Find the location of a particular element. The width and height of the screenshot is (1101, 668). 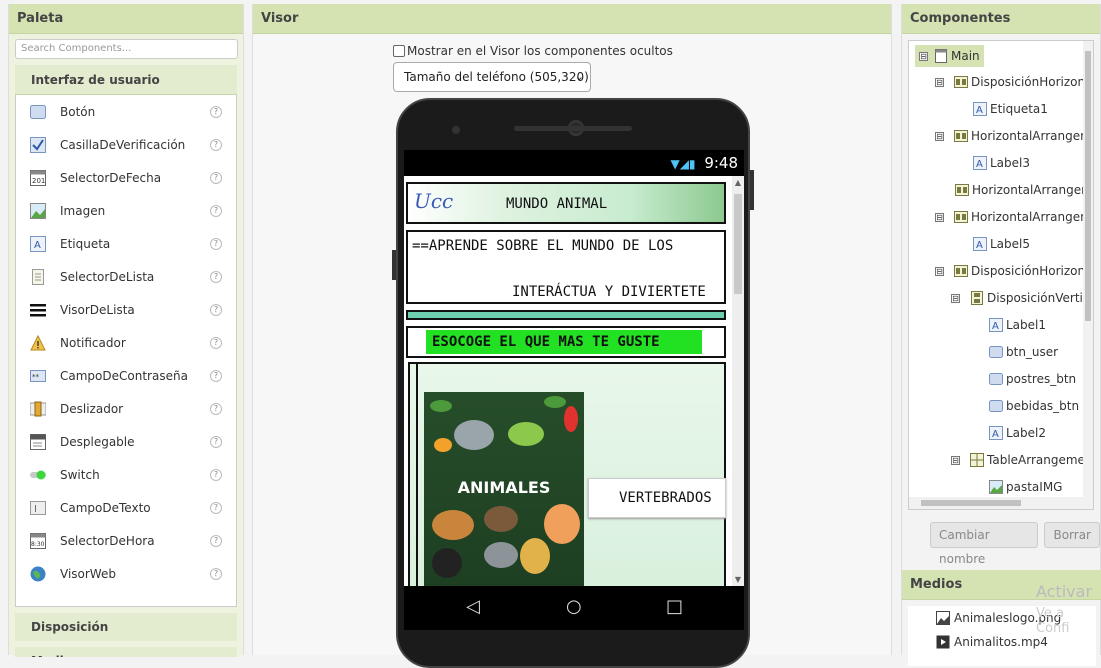

palette-item-datepicker: 201 SelectorDeFecha ? is located at coordinates (126, 177).